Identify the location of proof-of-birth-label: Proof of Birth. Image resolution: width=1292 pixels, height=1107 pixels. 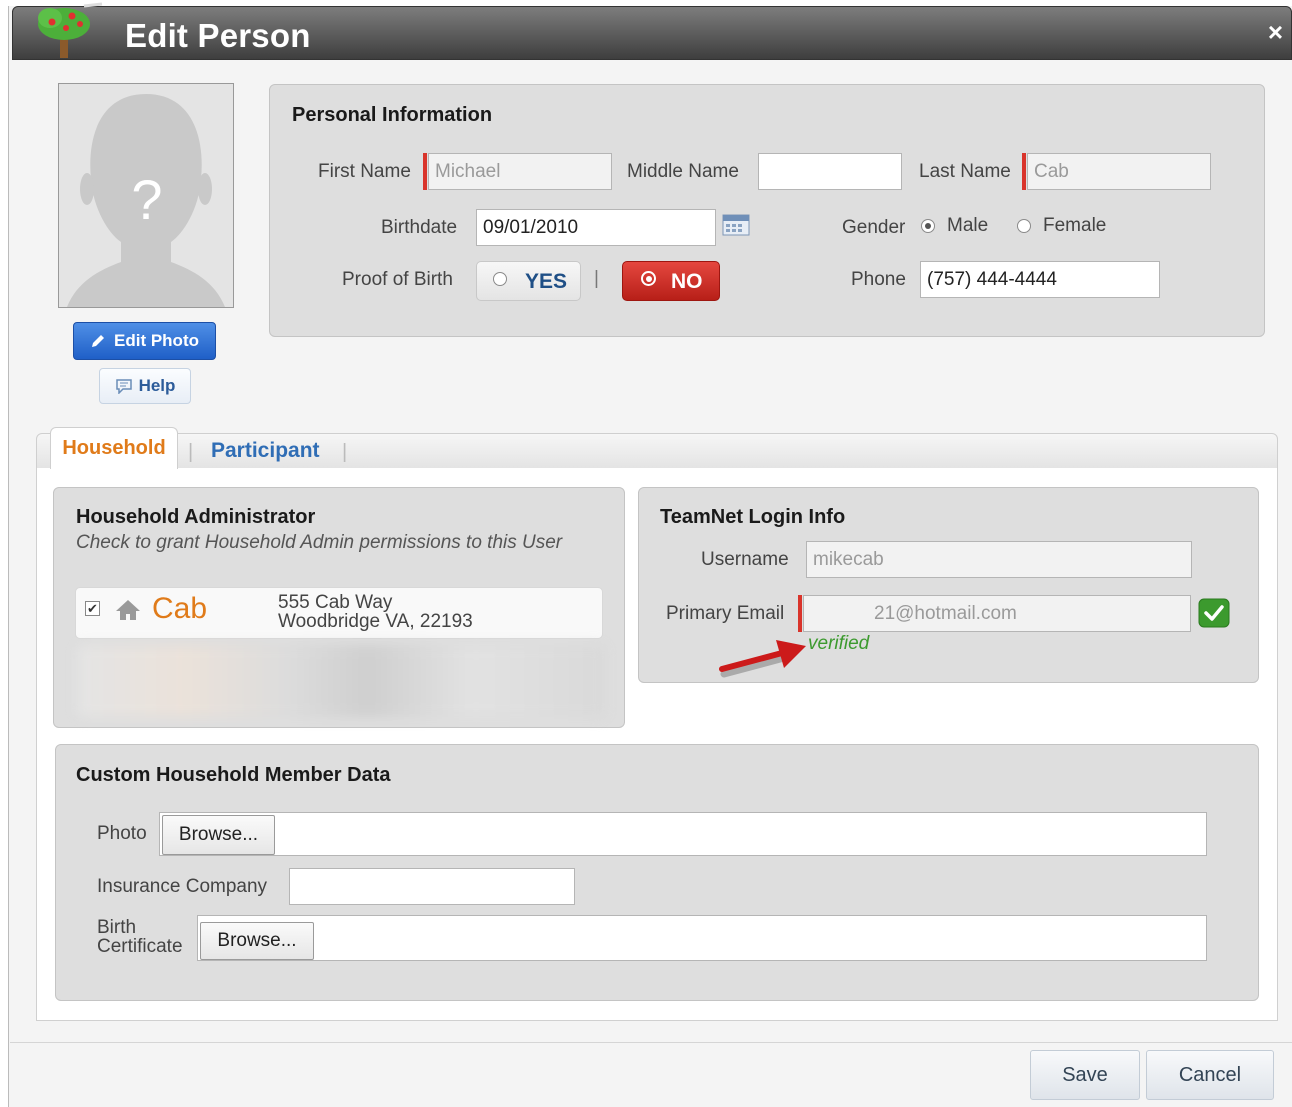
(397, 279).